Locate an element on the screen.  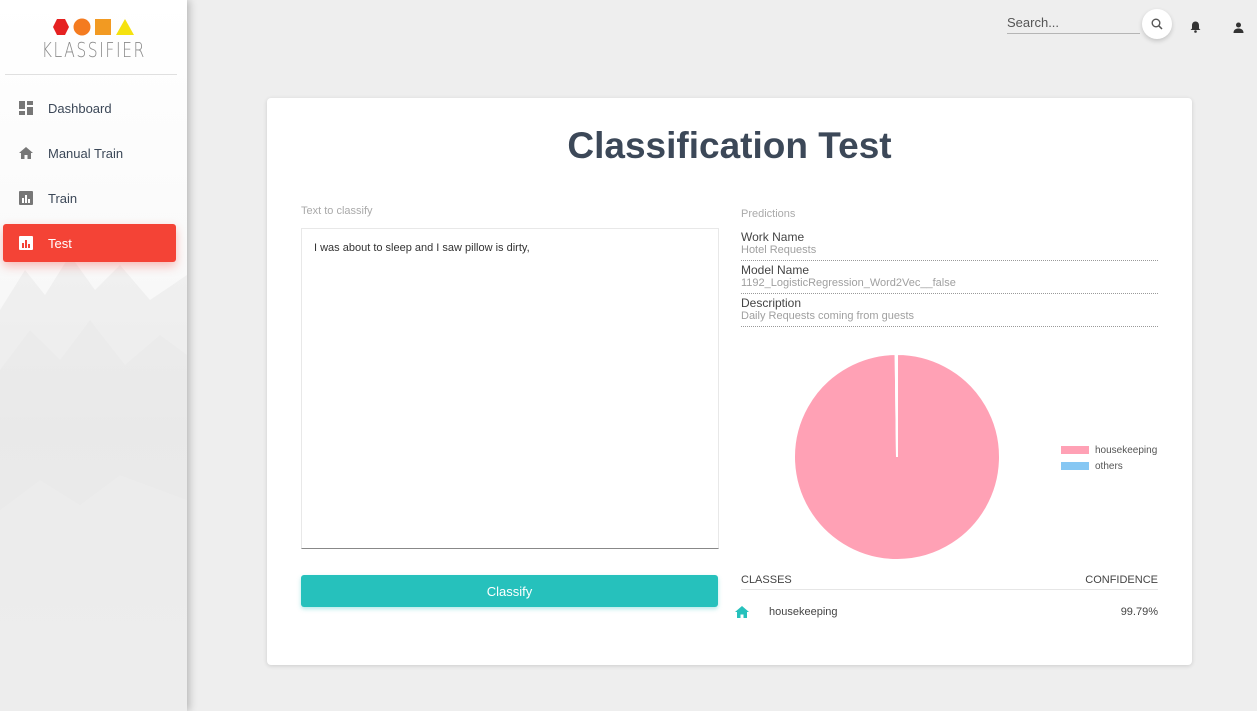
table-row: housekeeping 99.79% is located at coordinates (945, 612).